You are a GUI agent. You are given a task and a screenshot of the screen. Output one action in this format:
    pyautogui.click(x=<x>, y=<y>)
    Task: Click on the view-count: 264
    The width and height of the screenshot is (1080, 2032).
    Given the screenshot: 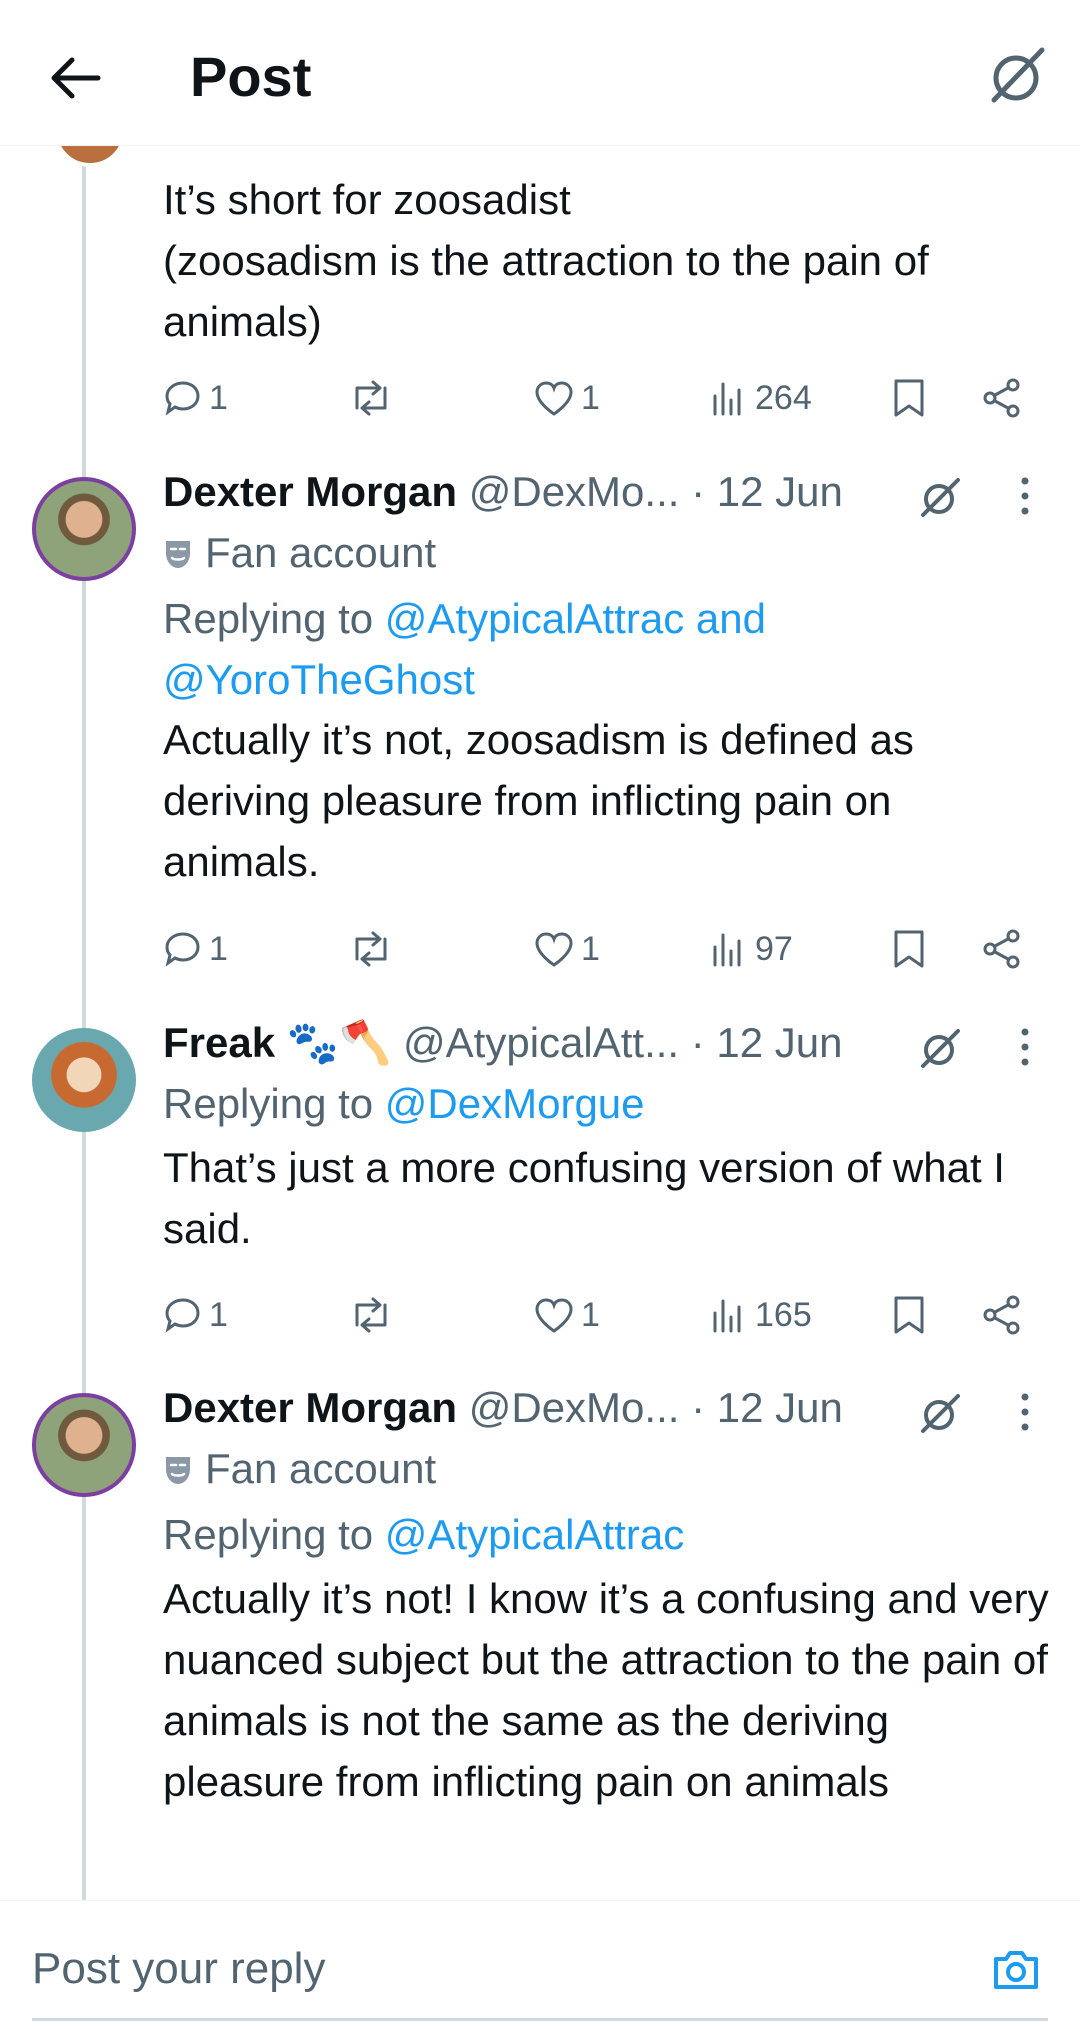 What is the action you would take?
    pyautogui.click(x=783, y=397)
    